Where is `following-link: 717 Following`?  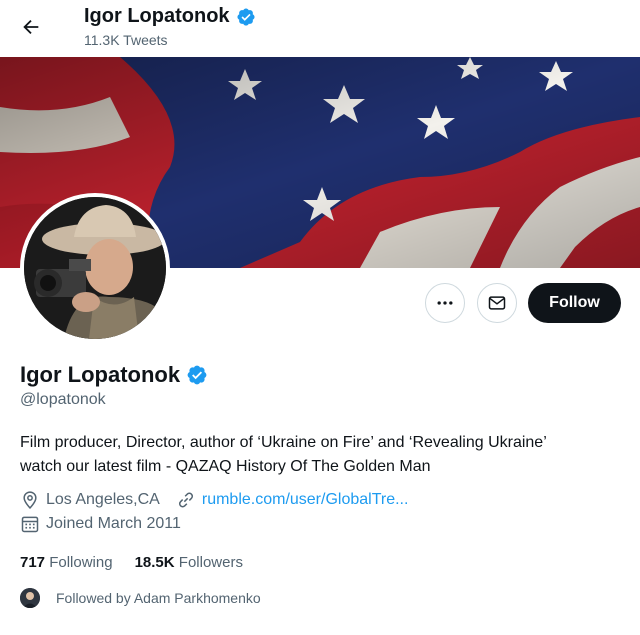 following-link: 717 Following is located at coordinates (66, 562).